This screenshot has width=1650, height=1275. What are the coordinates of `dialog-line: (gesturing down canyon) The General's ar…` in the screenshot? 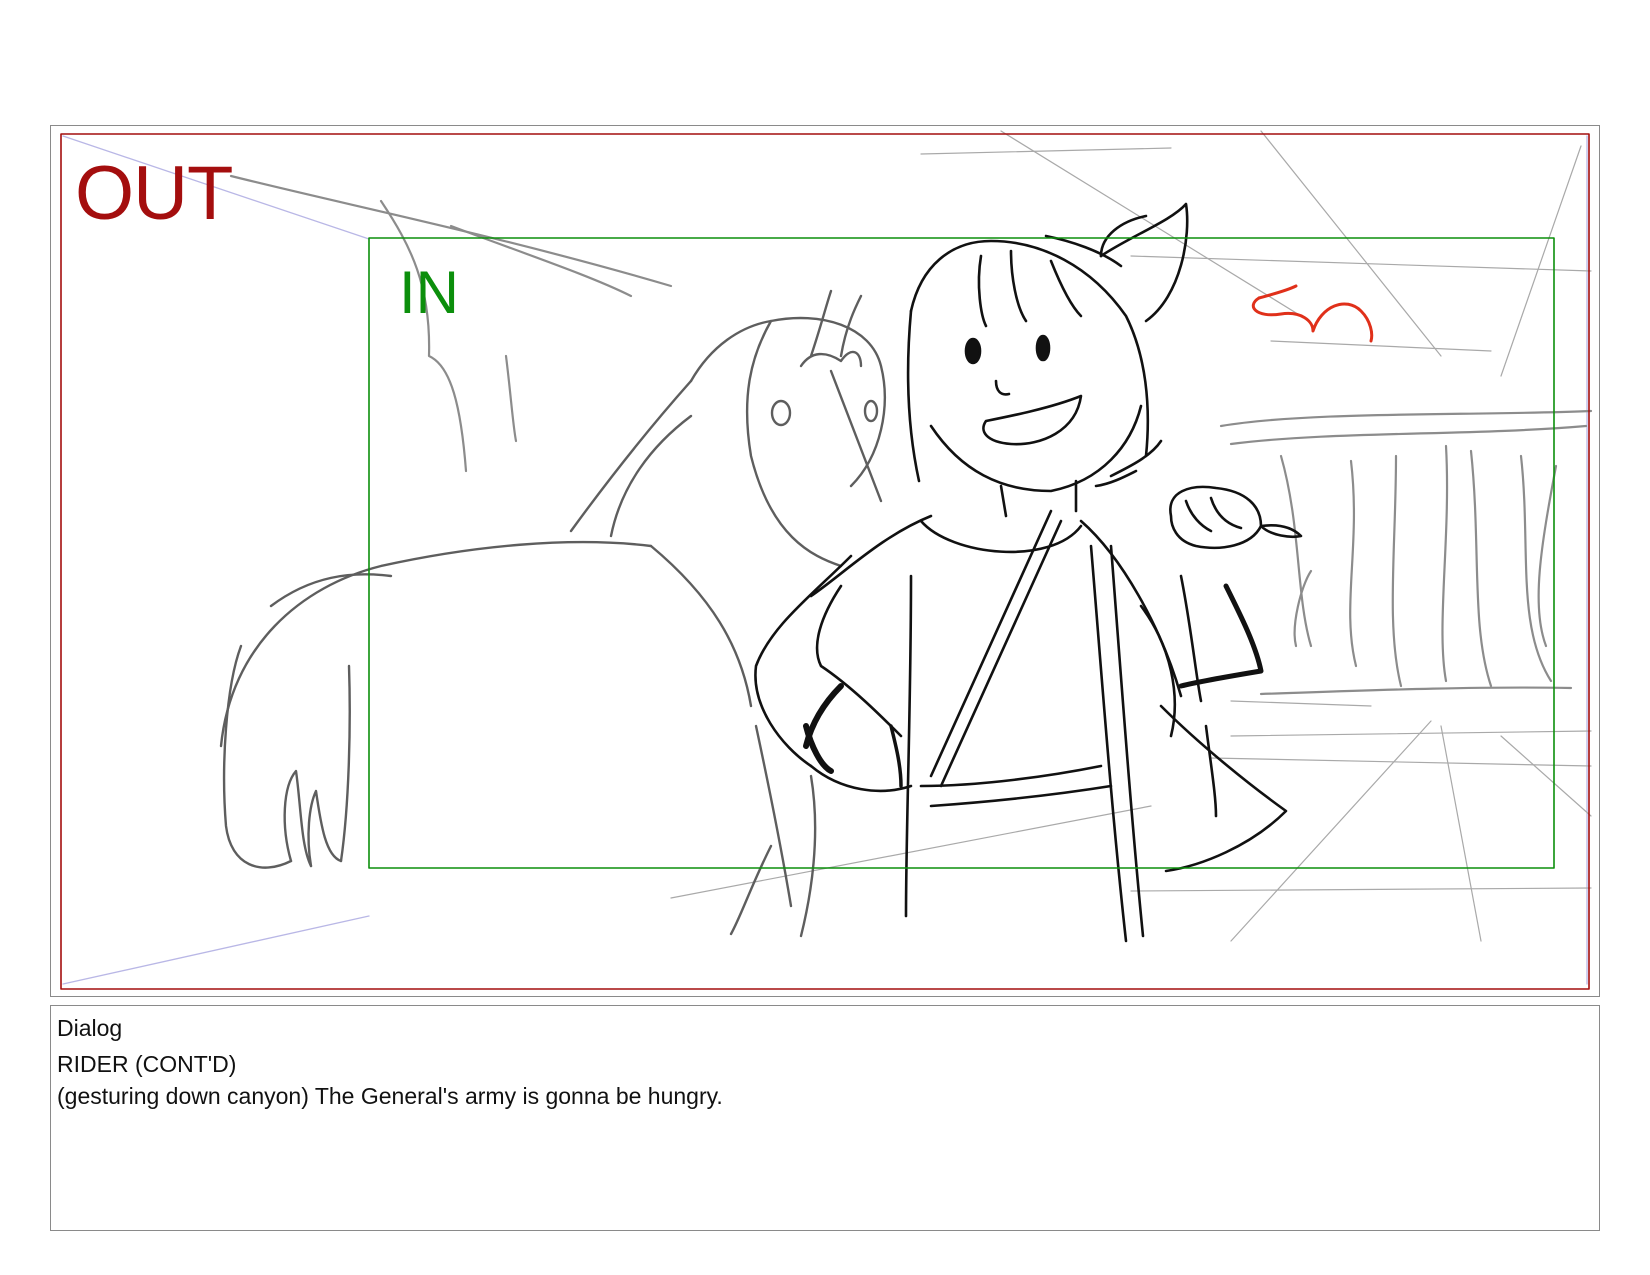 It's located at (390, 1096).